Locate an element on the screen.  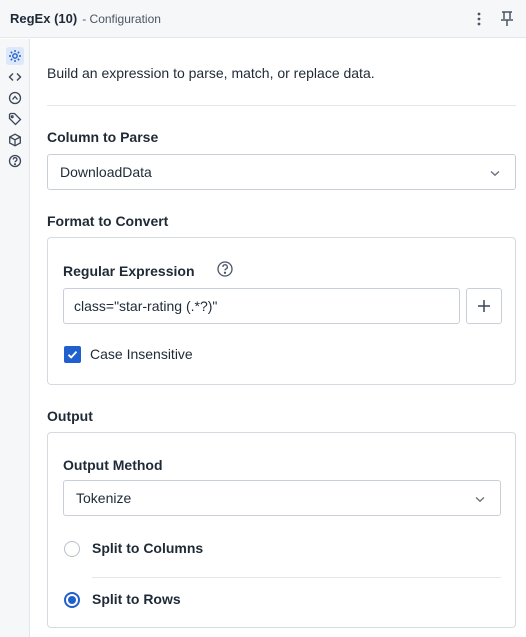
output-method-label: Output Method is located at coordinates (113, 465).